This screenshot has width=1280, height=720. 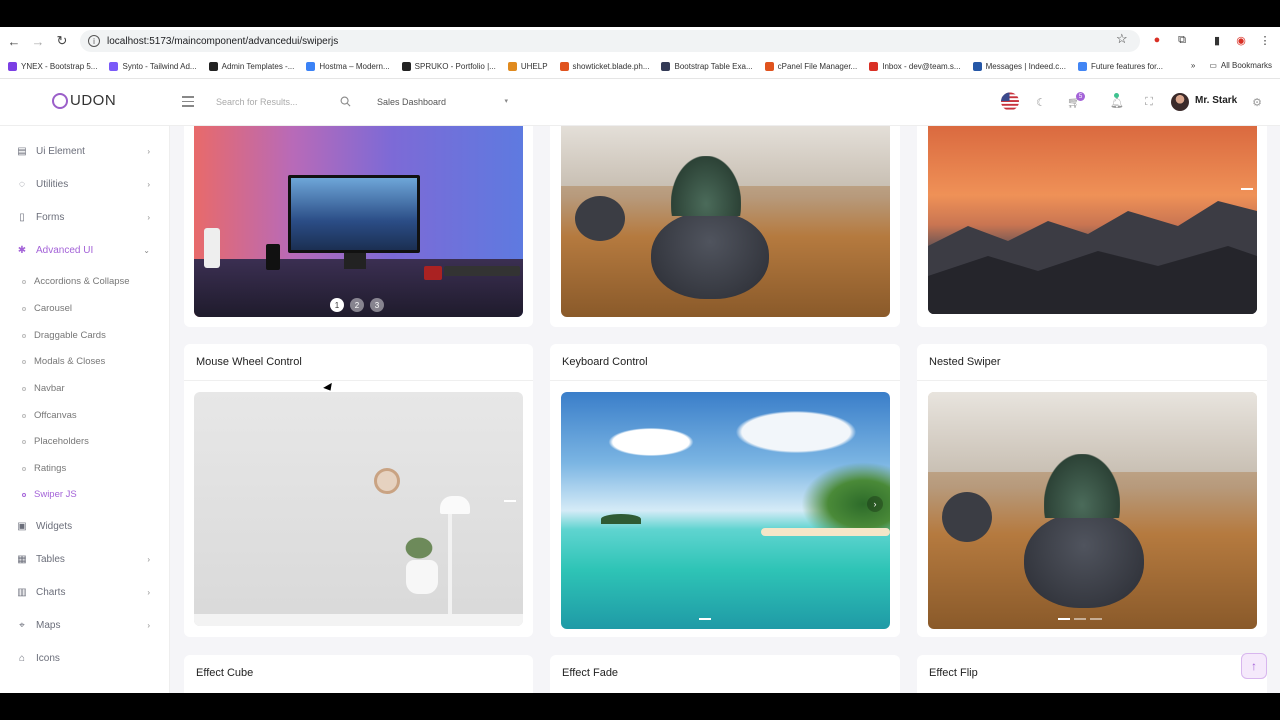 What do you see at coordinates (1157, 40) in the screenshot?
I see `extension-icon: ●` at bounding box center [1157, 40].